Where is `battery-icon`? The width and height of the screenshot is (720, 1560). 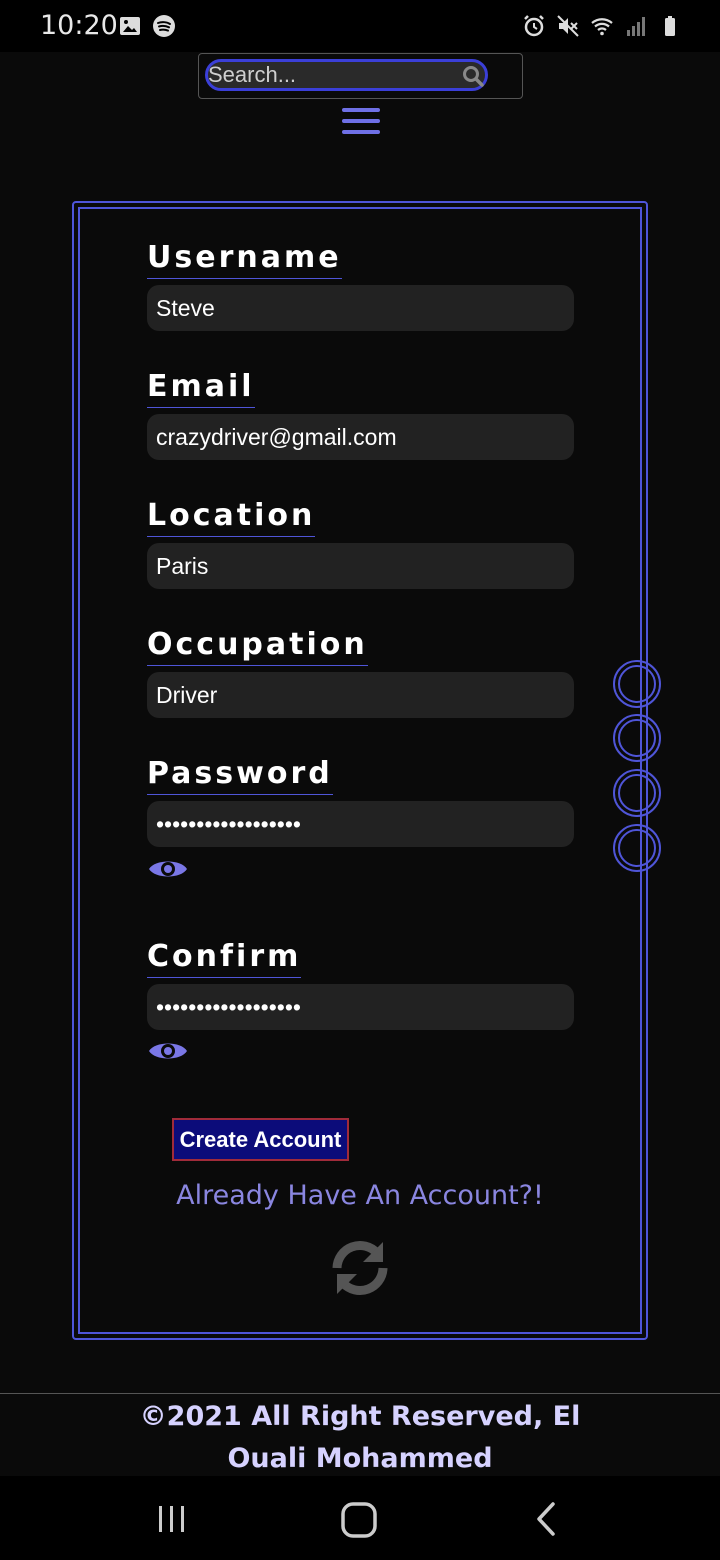
battery-icon is located at coordinates (670, 26).